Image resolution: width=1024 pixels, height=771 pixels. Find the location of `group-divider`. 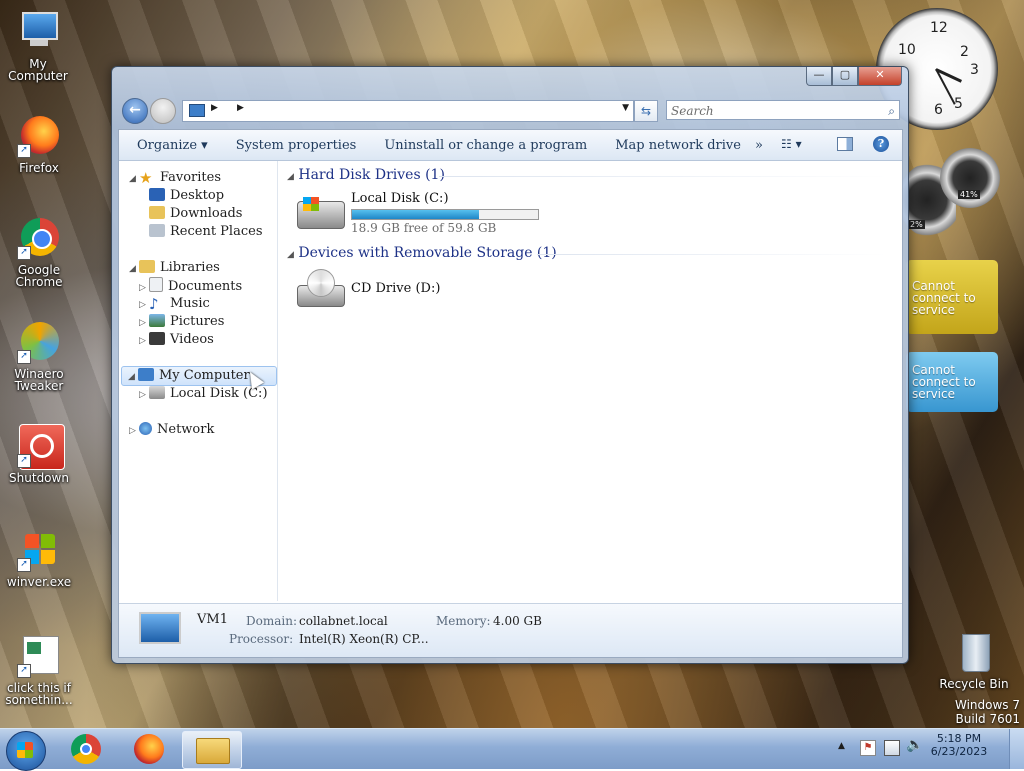

group-divider is located at coordinates (664, 176).